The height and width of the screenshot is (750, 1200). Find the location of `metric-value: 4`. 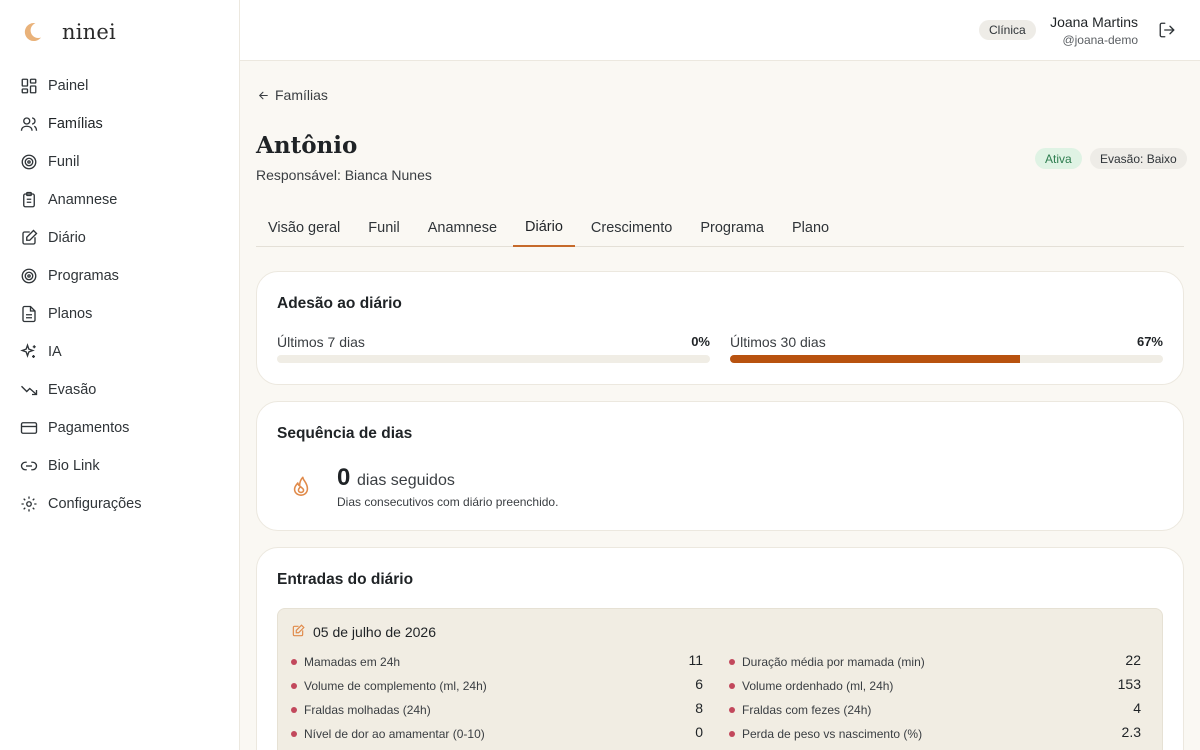

metric-value: 4 is located at coordinates (1137, 708).